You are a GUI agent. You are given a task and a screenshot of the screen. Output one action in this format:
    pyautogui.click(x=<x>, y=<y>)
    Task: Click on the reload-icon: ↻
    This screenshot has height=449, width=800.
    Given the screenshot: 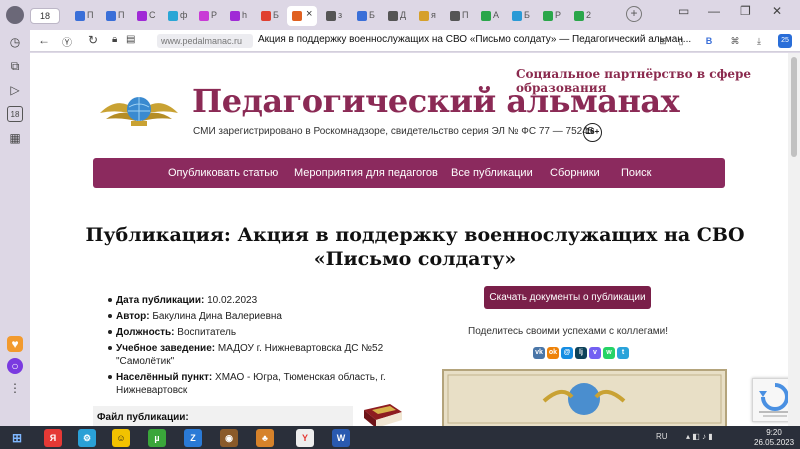 What is the action you would take?
    pyautogui.click(x=93, y=40)
    